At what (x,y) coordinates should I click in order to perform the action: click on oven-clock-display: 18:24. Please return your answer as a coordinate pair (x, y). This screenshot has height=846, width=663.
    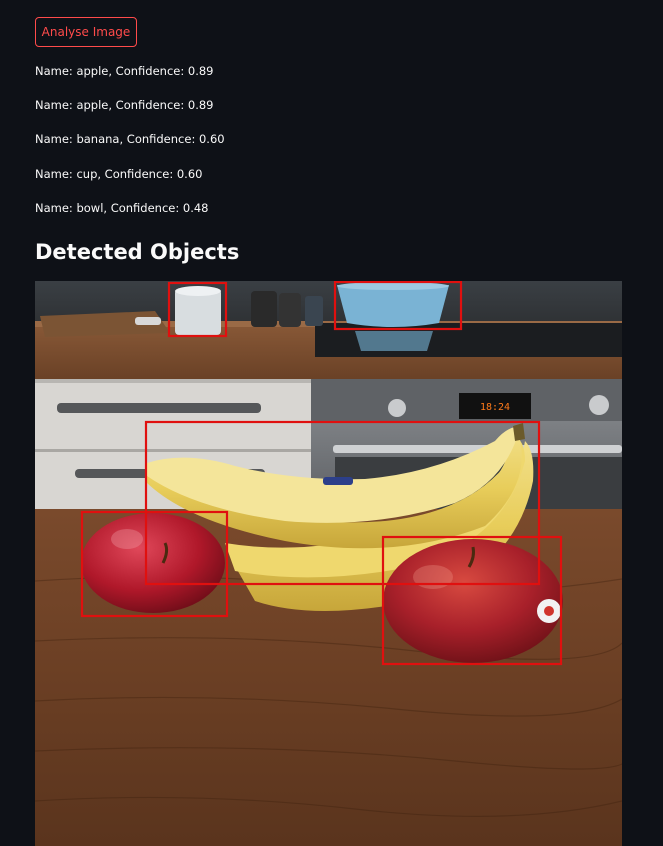
    Looking at the image, I should click on (495, 407).